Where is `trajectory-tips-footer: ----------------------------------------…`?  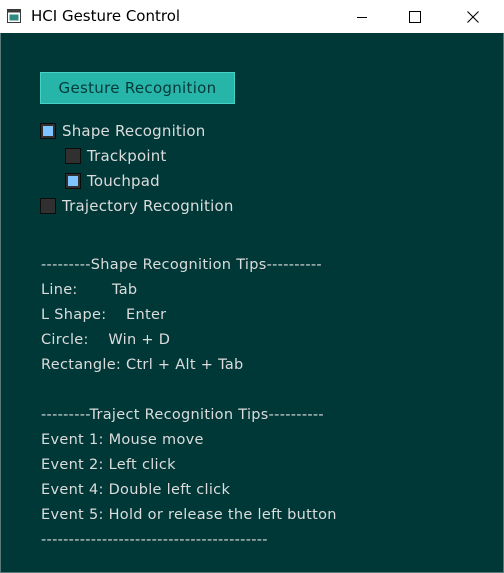 trajectory-tips-footer: ----------------------------------------… is located at coordinates (154, 540).